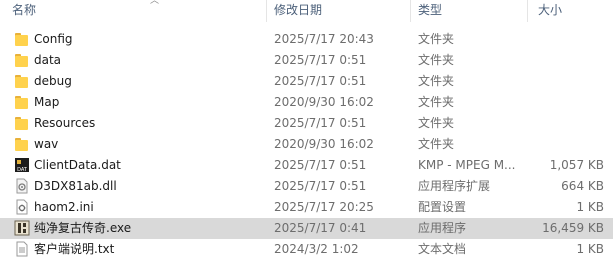  I want to click on file-name: data, so click(48, 60).